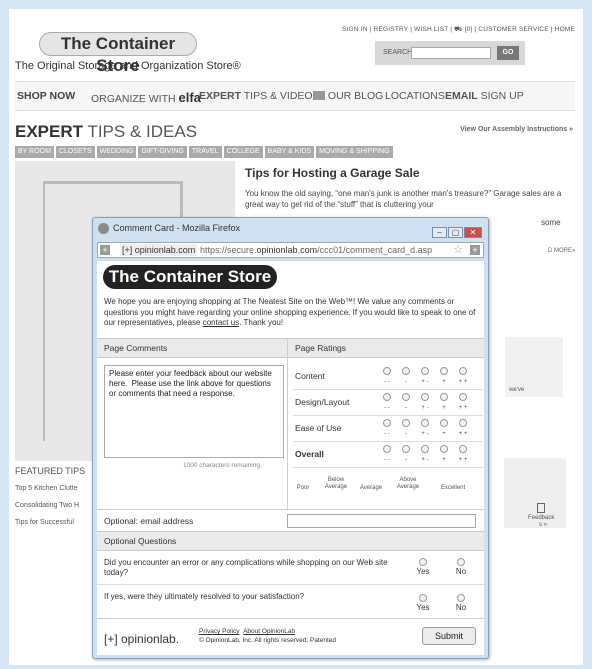 The height and width of the screenshot is (669, 592). Describe the element at coordinates (423, 562) in the screenshot. I see `q1-yes-radio` at that location.